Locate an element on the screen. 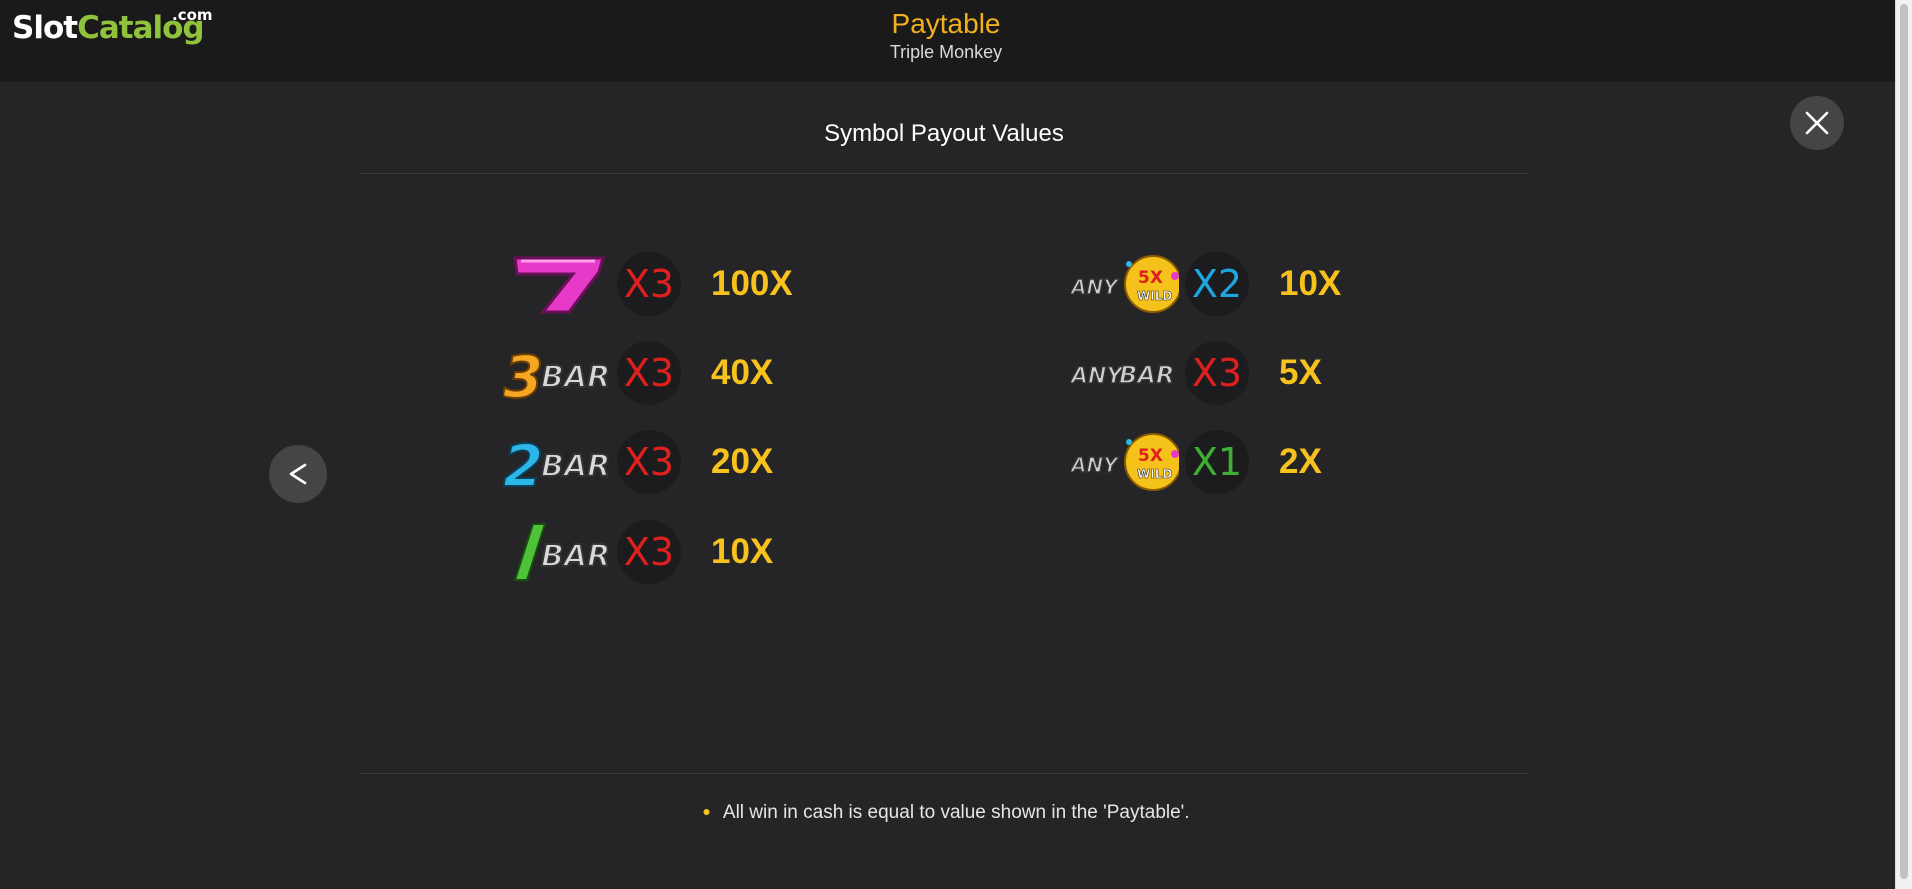 The height and width of the screenshot is (889, 1912). any-bar-icon: ANY BAR is located at coordinates (1123, 373).